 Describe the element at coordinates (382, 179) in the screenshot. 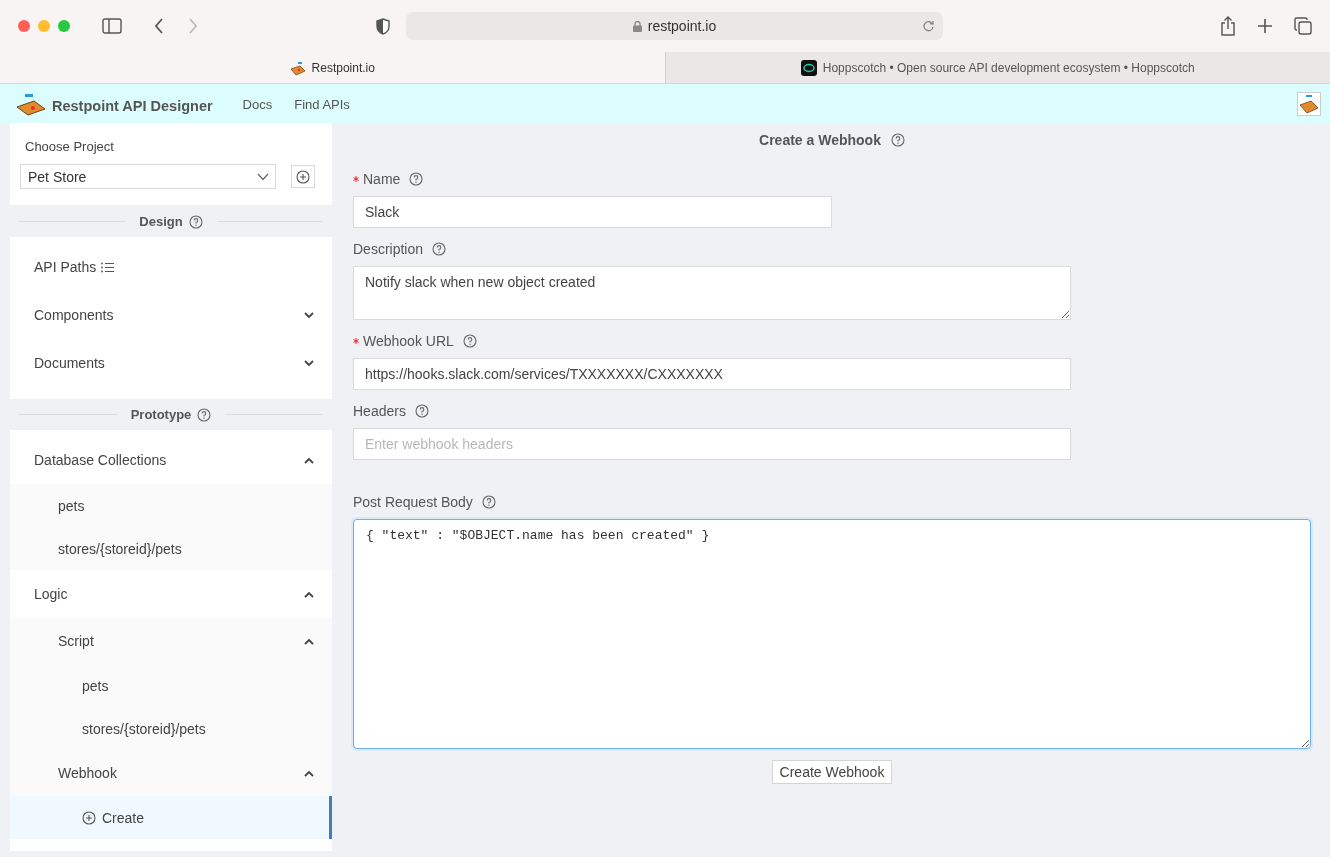

I see `field-label: Name` at that location.